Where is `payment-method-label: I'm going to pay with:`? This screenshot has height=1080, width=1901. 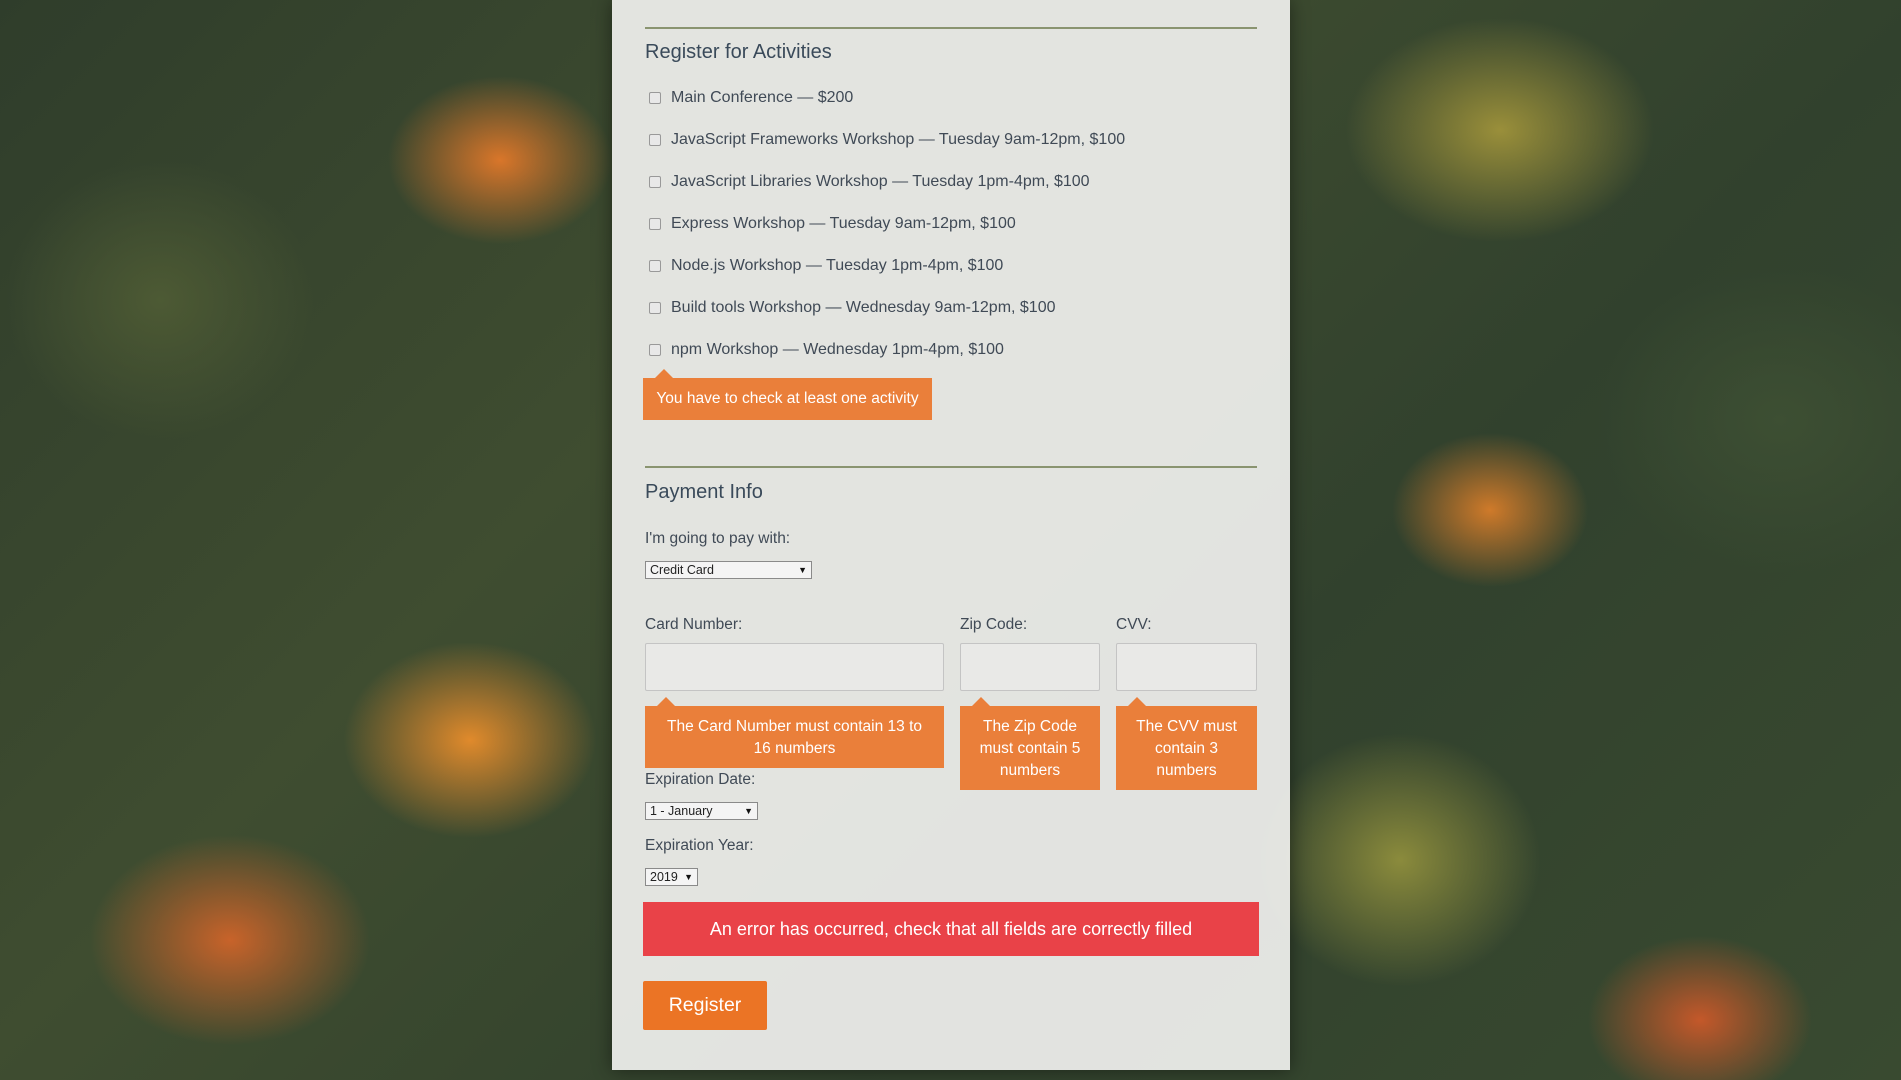
payment-method-label: I'm going to pay with: is located at coordinates (718, 538).